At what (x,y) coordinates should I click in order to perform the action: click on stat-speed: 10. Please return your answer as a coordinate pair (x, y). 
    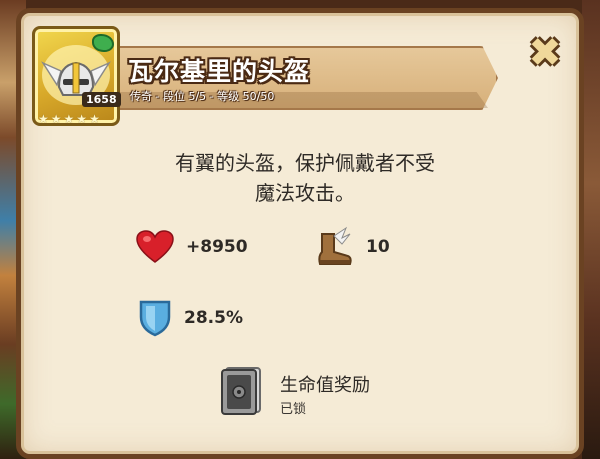
    Looking at the image, I should click on (351, 247).